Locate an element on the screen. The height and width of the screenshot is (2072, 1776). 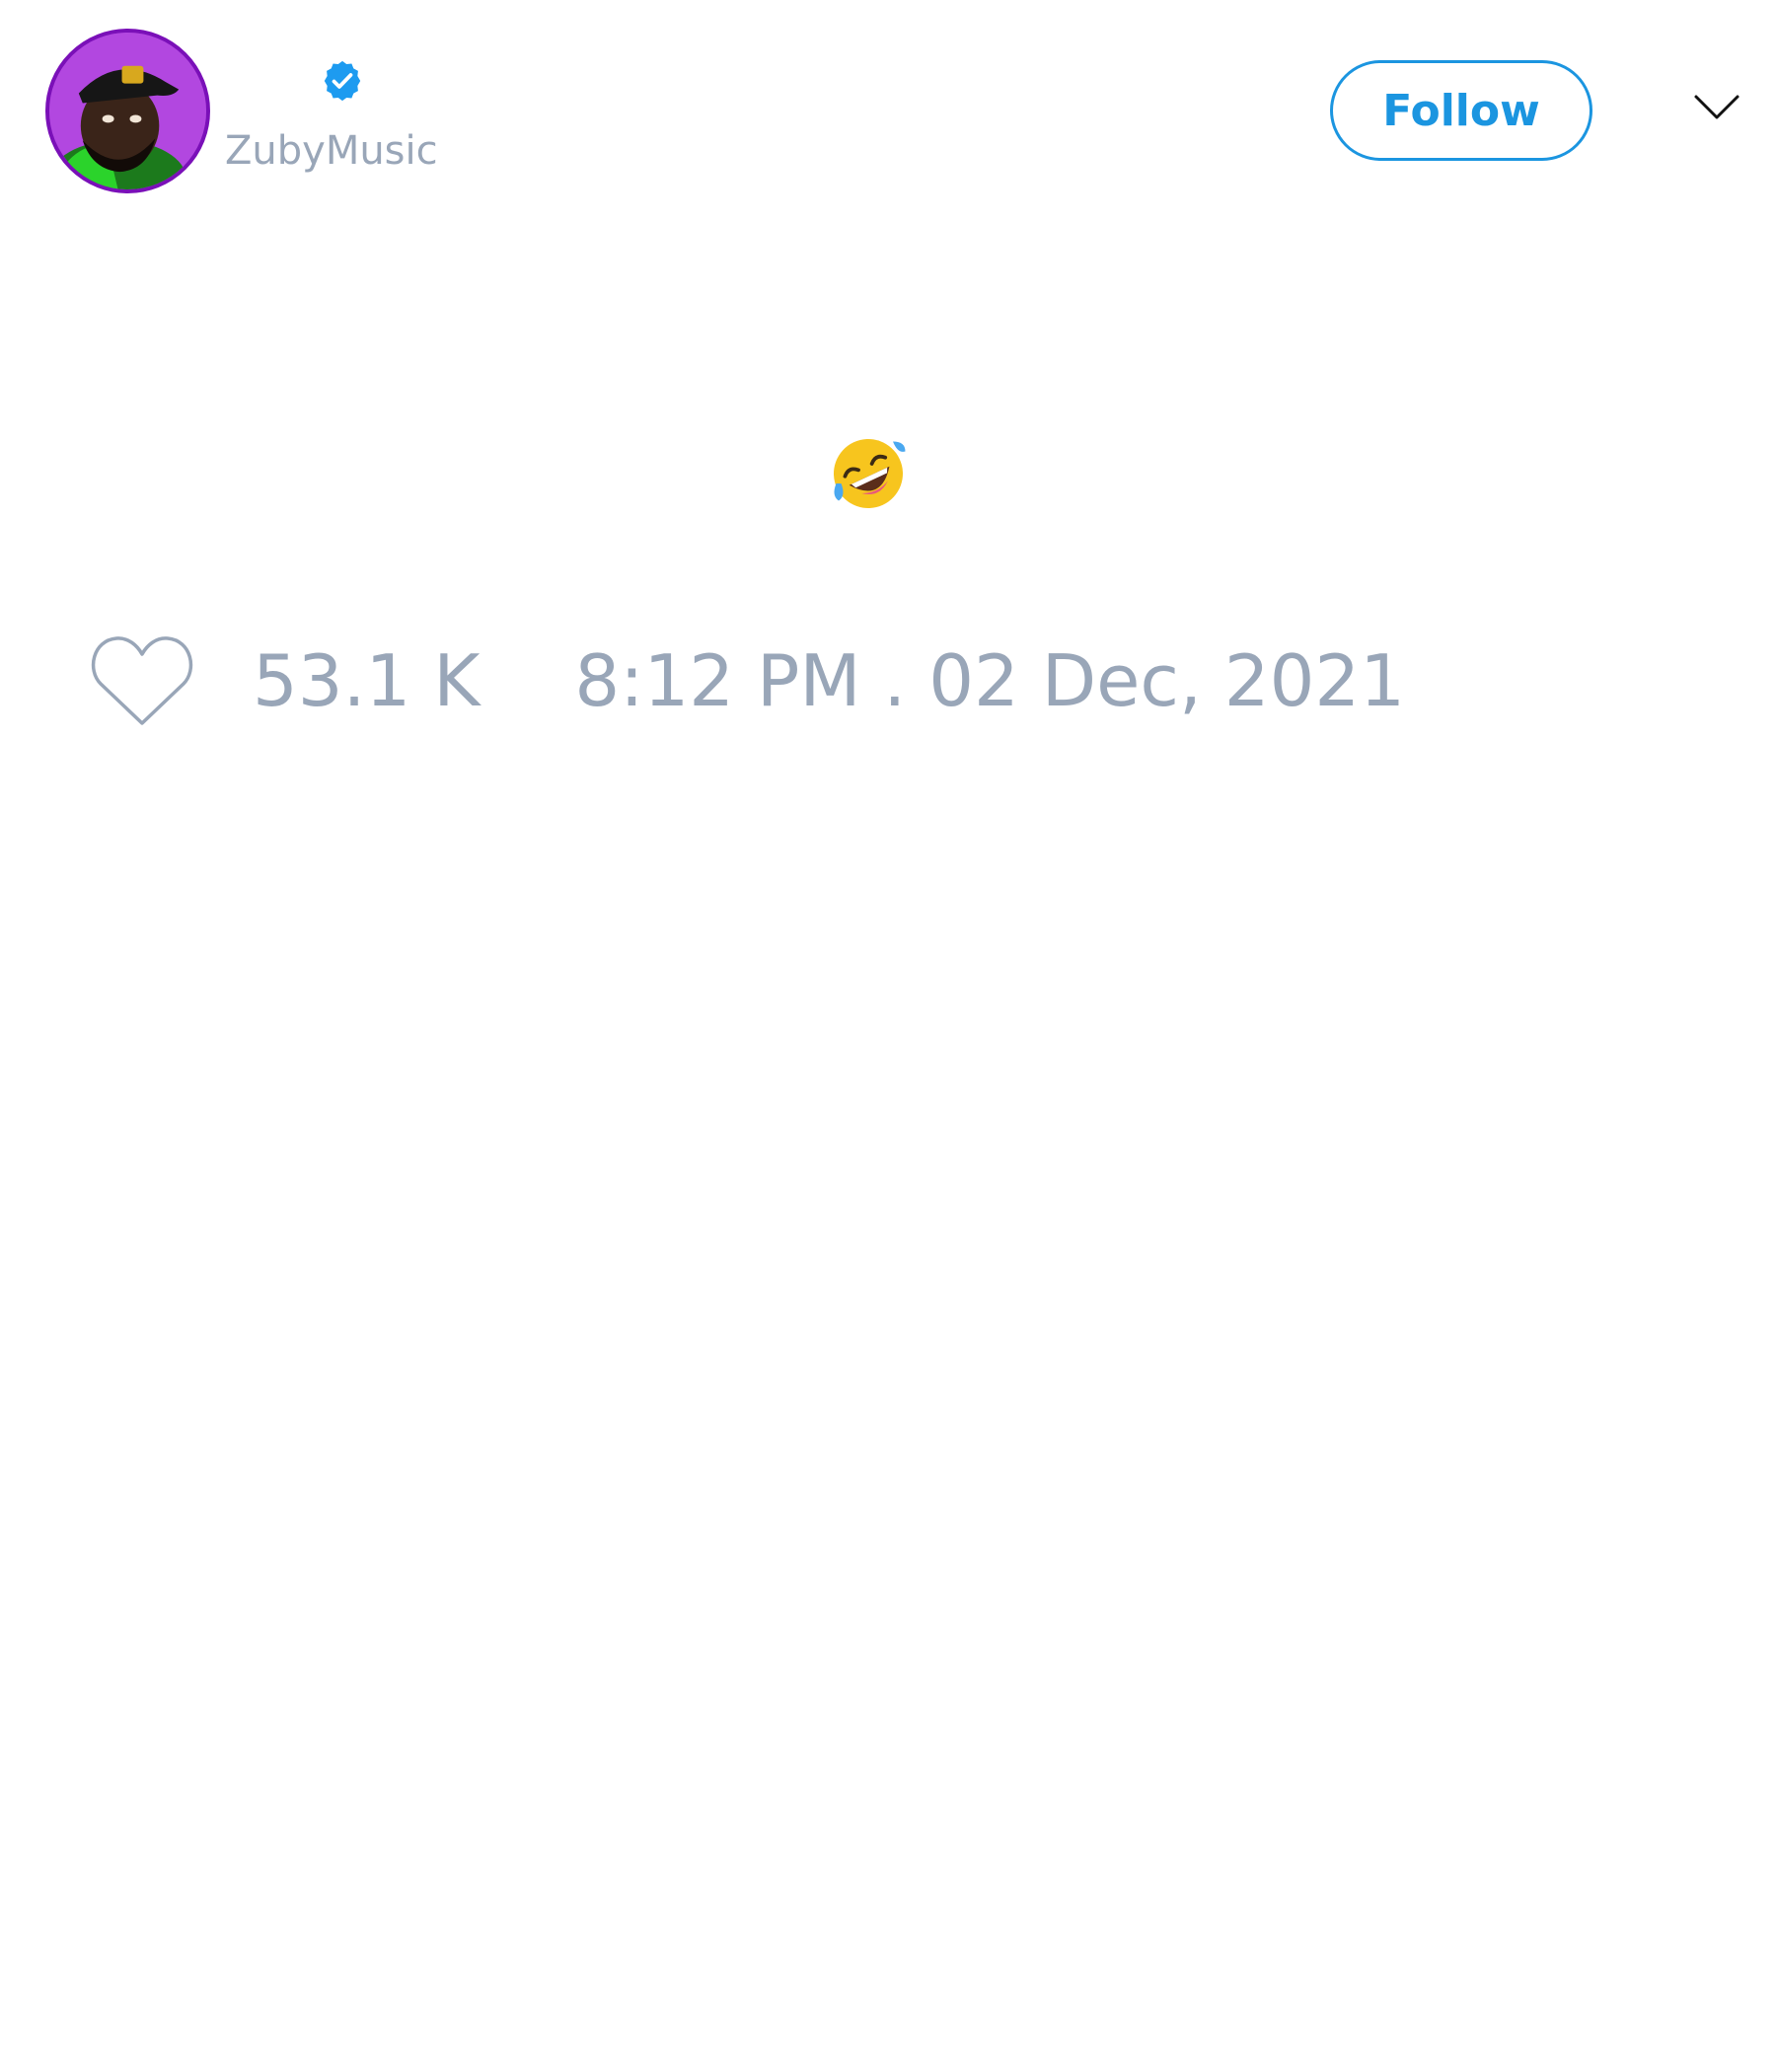
tweet-timestamp: 8:12 PM . 02 Dec, 2021 is located at coordinates (990, 681).